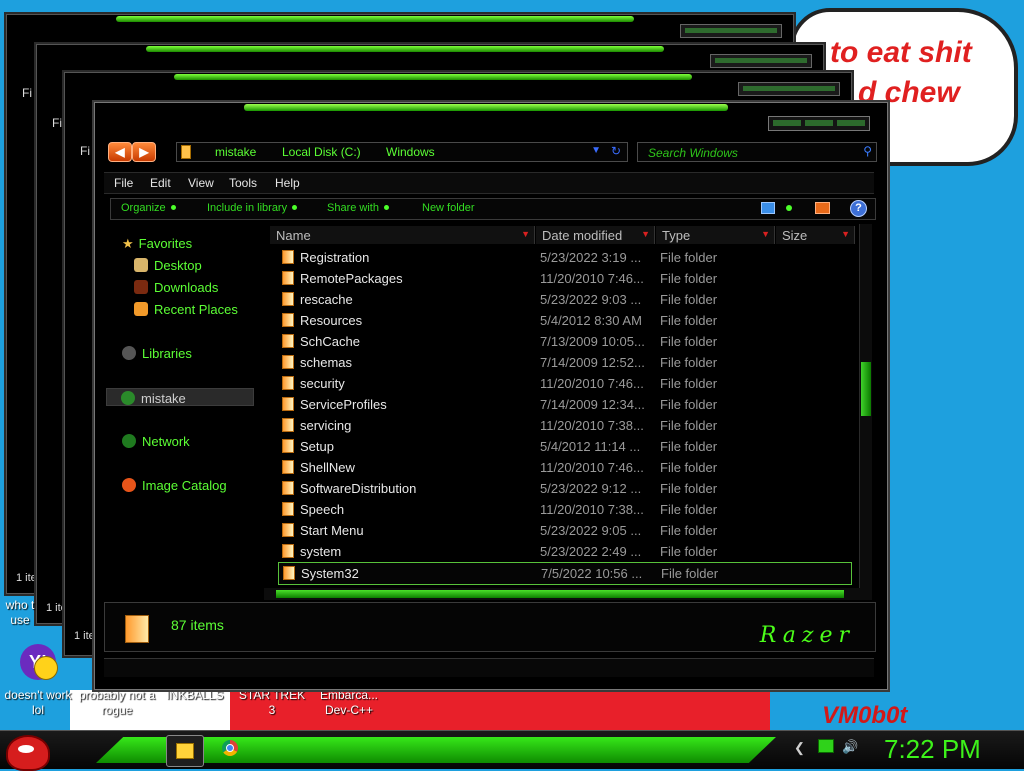 This screenshot has width=1024, height=771. Describe the element at coordinates (156, 441) in the screenshot. I see `nav-network: Network` at that location.